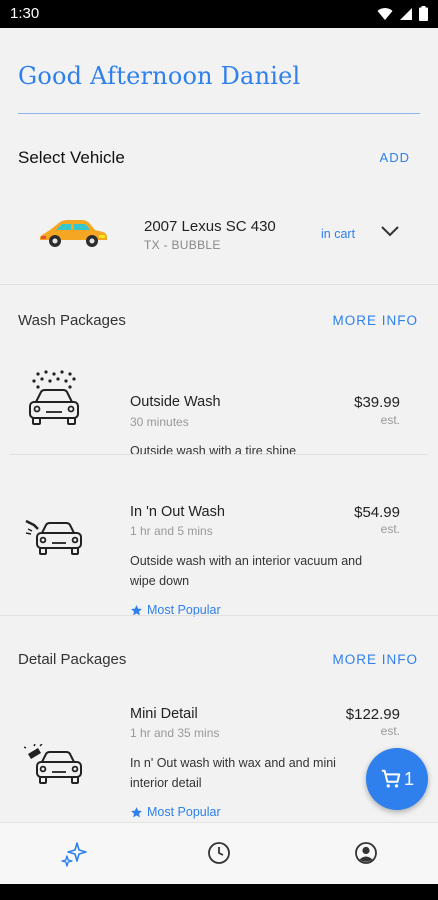 The width and height of the screenshot is (438, 900). Describe the element at coordinates (164, 714) in the screenshot. I see `package-name: Mini Detail` at that location.